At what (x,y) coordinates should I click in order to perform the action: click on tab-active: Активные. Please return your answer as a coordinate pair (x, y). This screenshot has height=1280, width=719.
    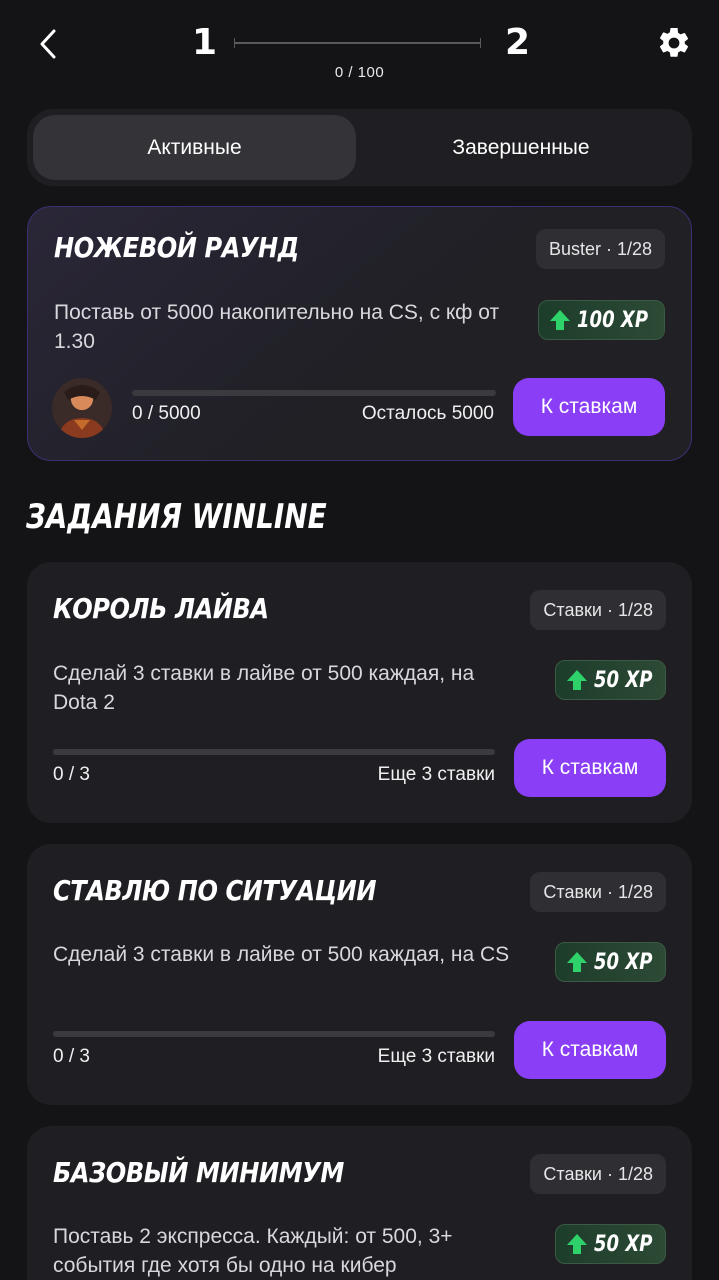
    Looking at the image, I should click on (194, 147).